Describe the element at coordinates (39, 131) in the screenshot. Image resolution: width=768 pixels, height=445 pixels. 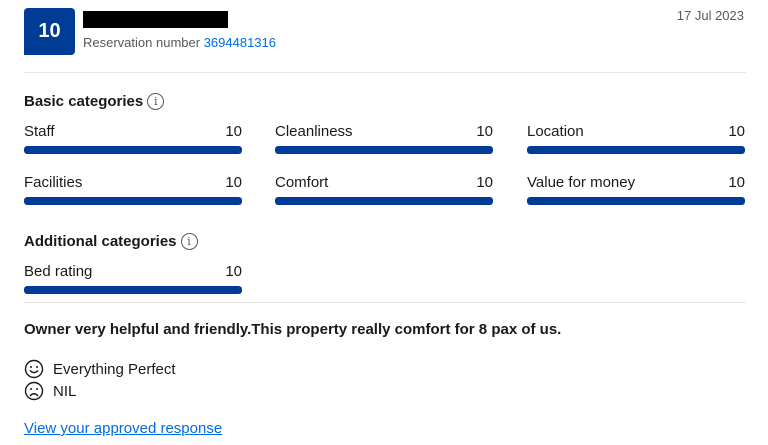
I see `category-label: Staff` at that location.